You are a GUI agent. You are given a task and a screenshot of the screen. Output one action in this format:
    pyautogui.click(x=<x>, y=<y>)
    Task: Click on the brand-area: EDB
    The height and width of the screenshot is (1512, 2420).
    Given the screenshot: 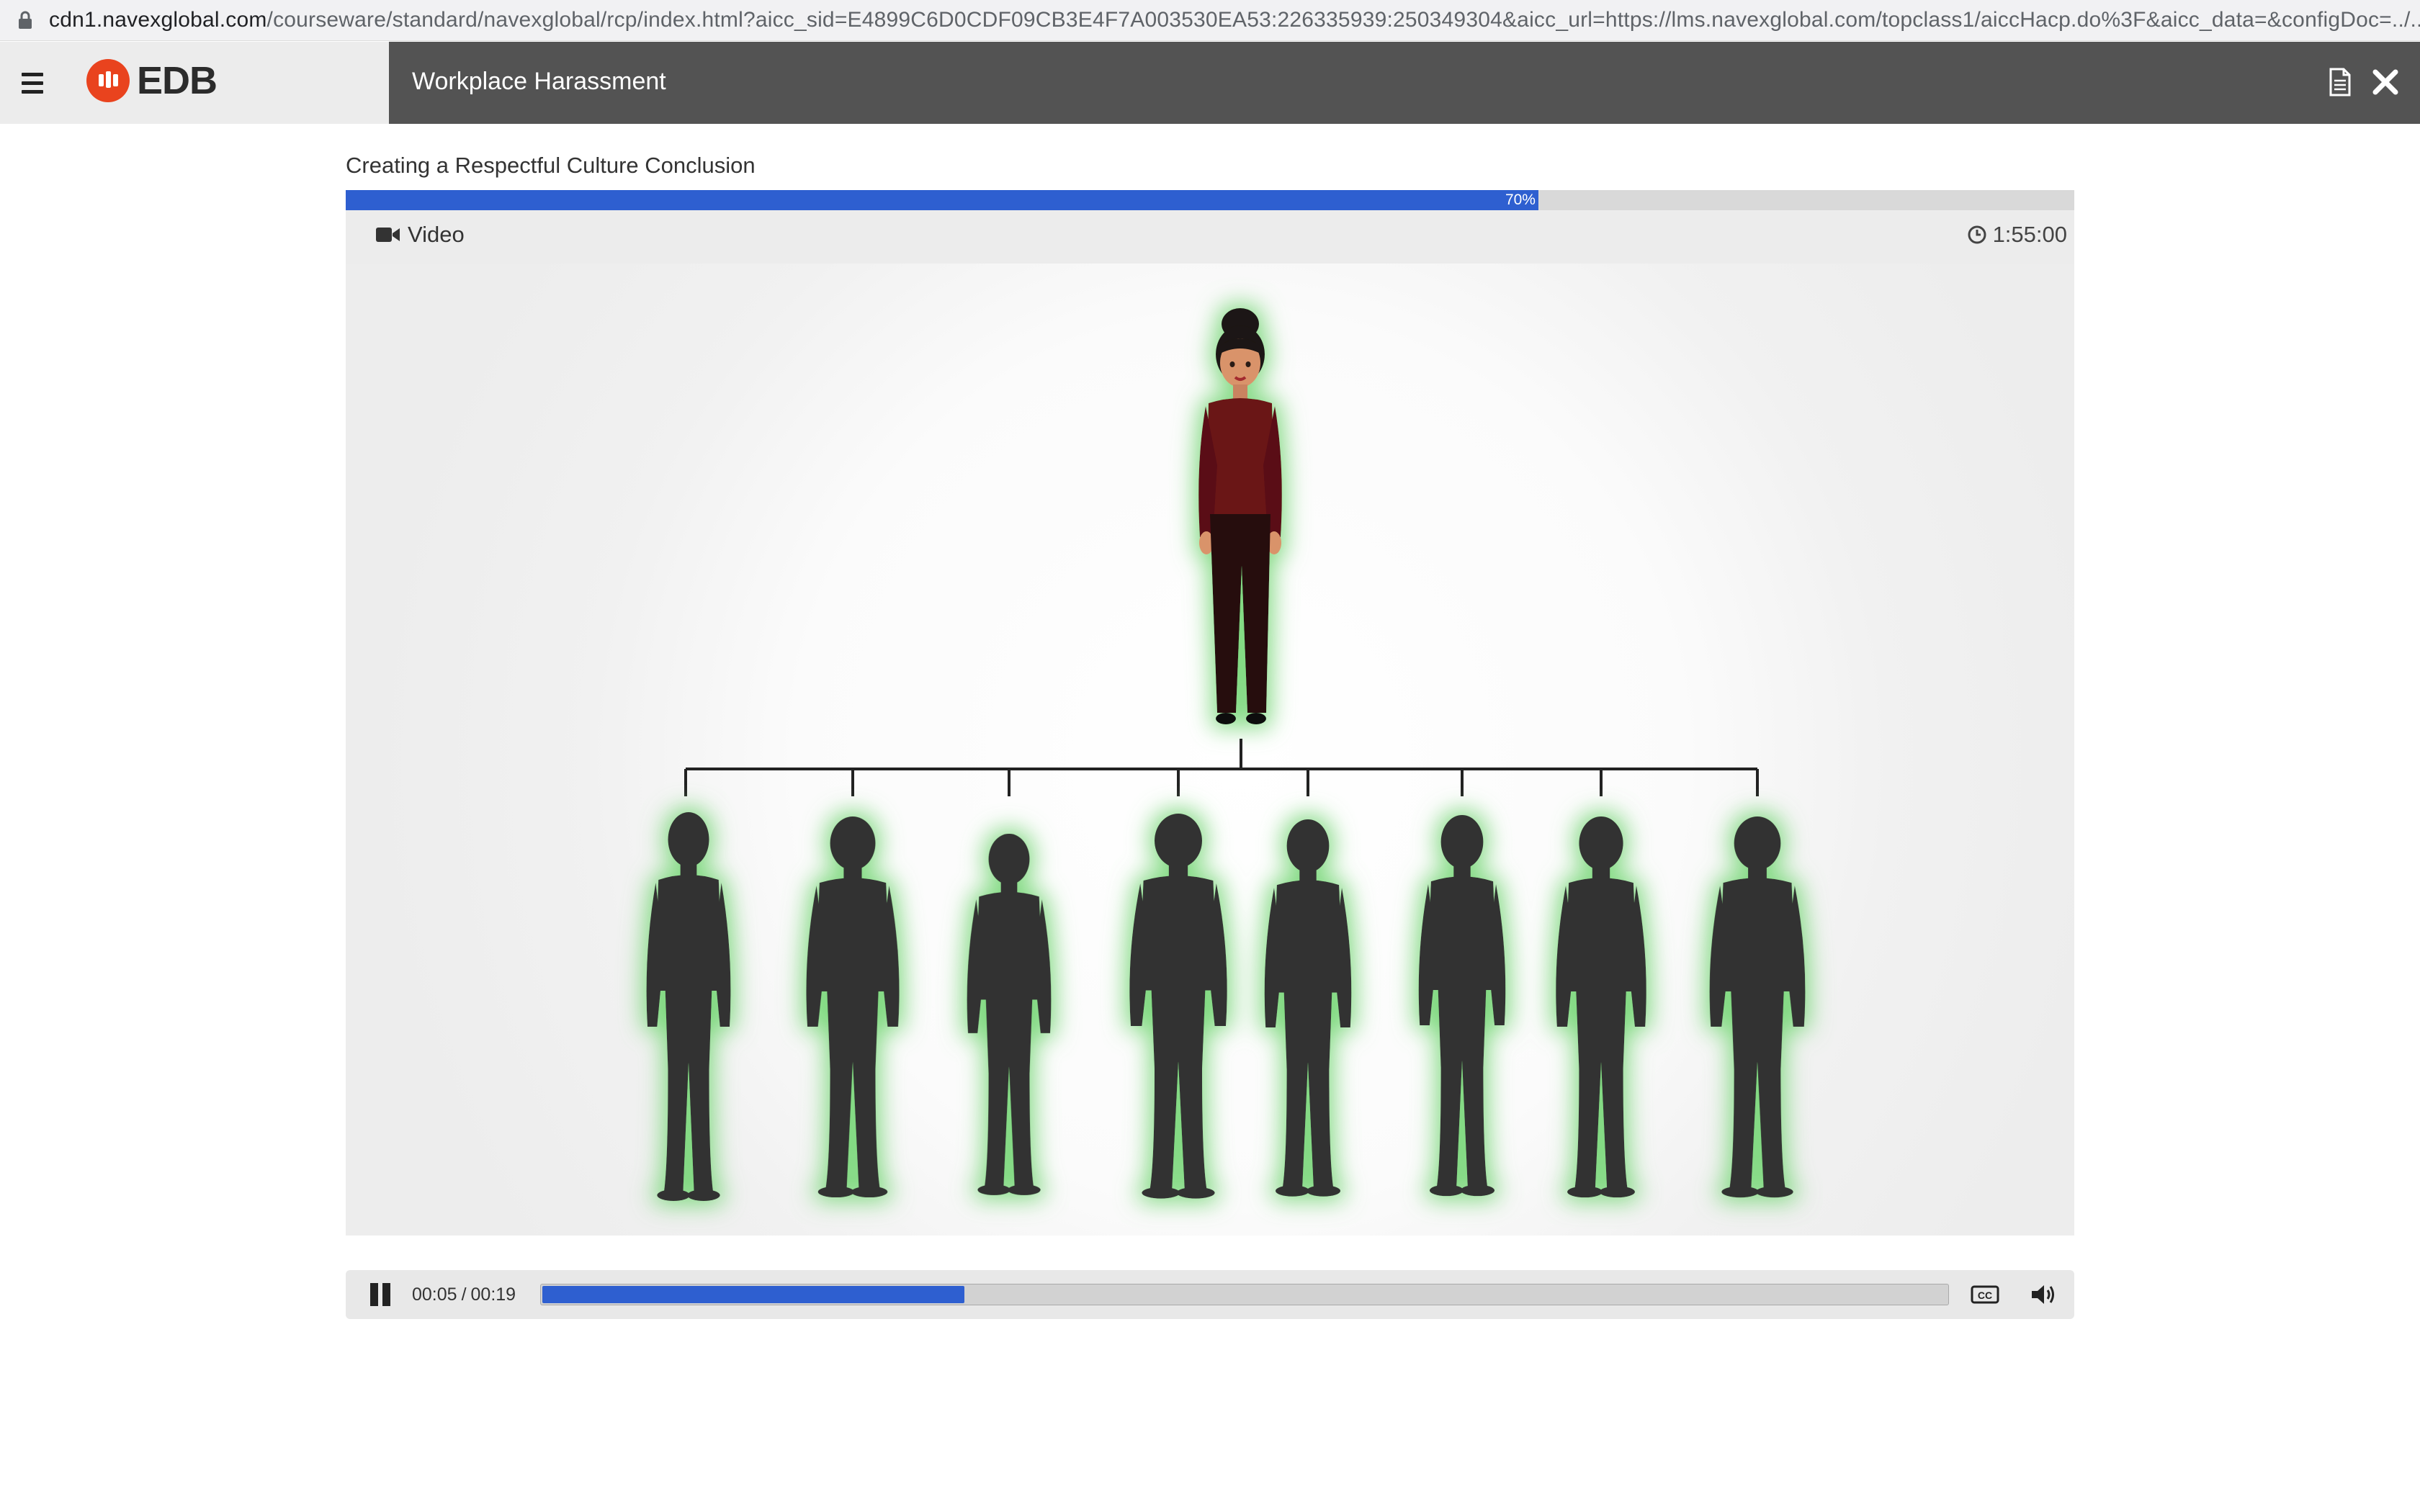 What is the action you would take?
    pyautogui.click(x=194, y=83)
    